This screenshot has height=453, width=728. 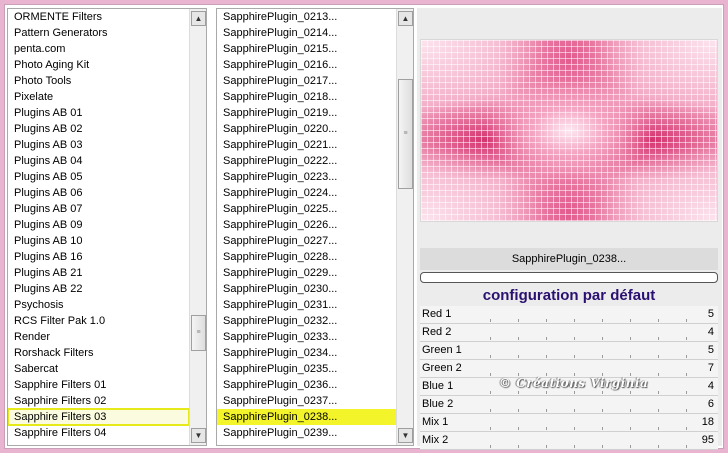 I want to click on category-scroll-thumb: ≡, so click(x=198, y=333).